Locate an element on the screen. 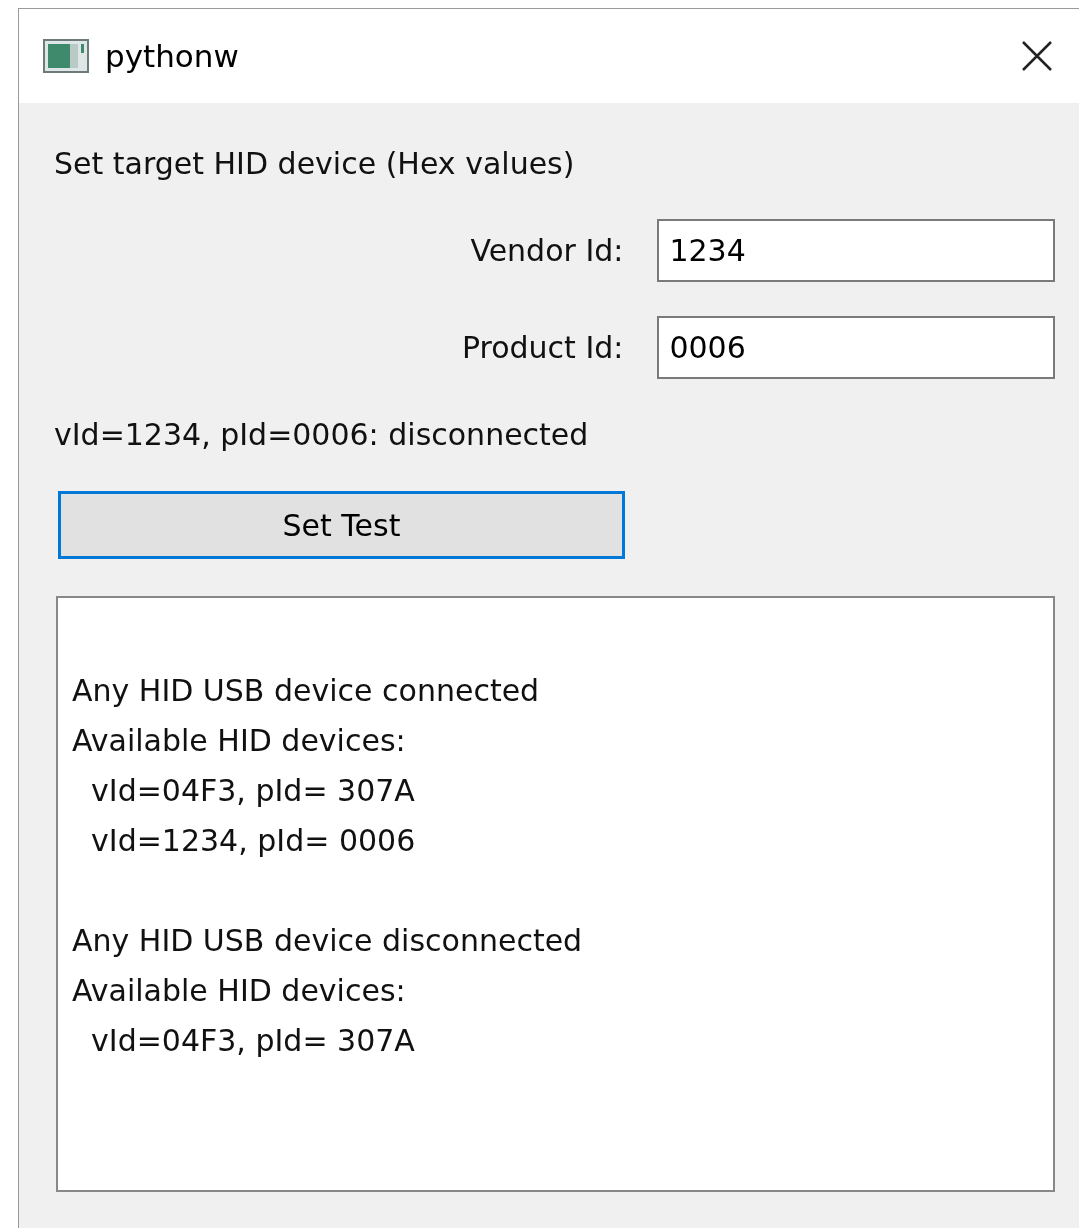  window-title: pythonw is located at coordinates (172, 56).